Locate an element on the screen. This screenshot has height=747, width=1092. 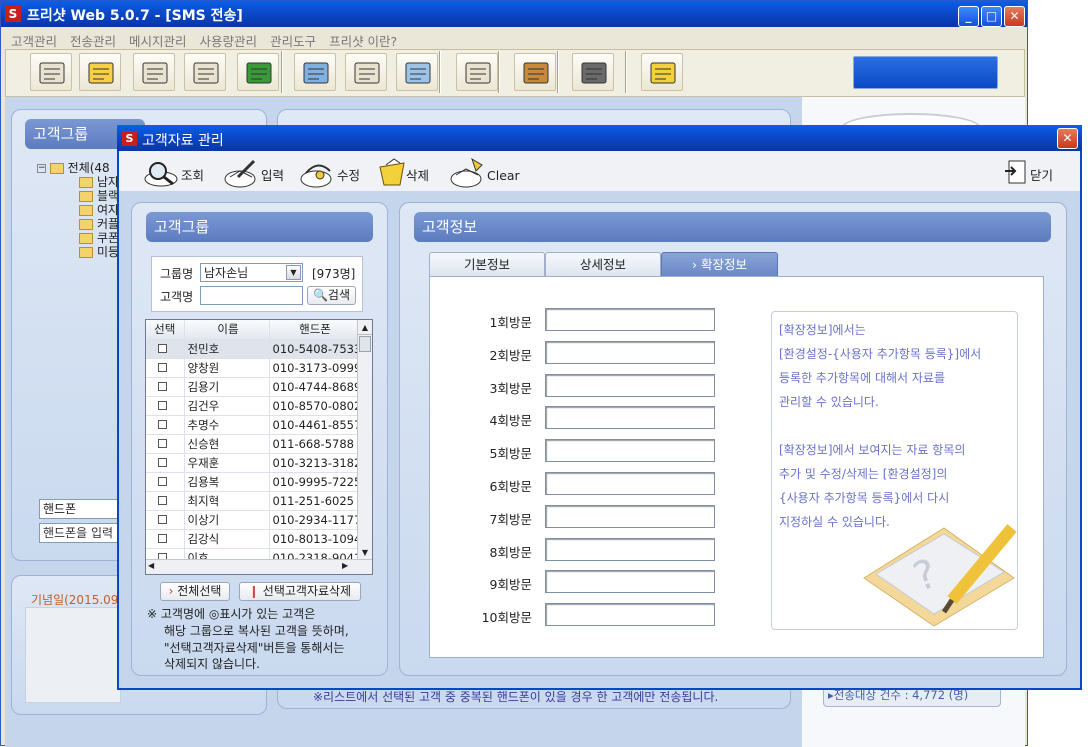
window-close-button: ✕ is located at coordinates (1014, 16).